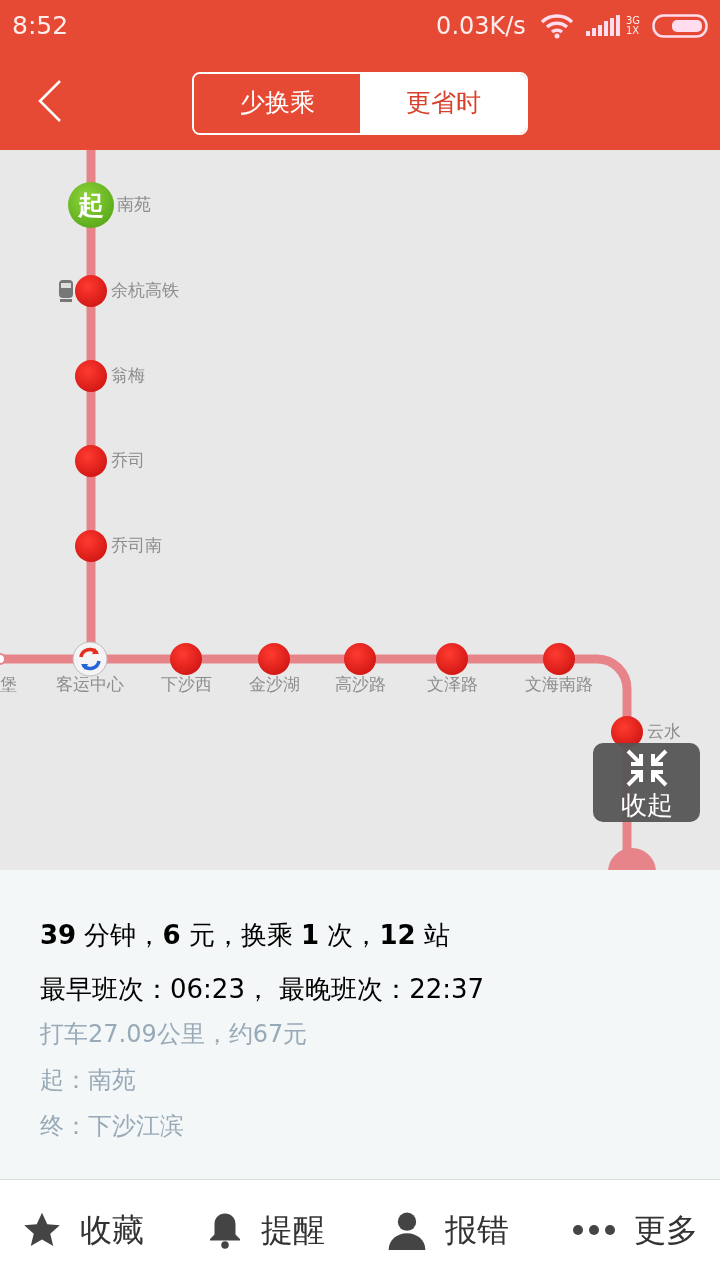 This screenshot has height=1280, width=720. What do you see at coordinates (174, 1034) in the screenshot?
I see `taxi-estimate: 打车27.09公里，约67元` at bounding box center [174, 1034].